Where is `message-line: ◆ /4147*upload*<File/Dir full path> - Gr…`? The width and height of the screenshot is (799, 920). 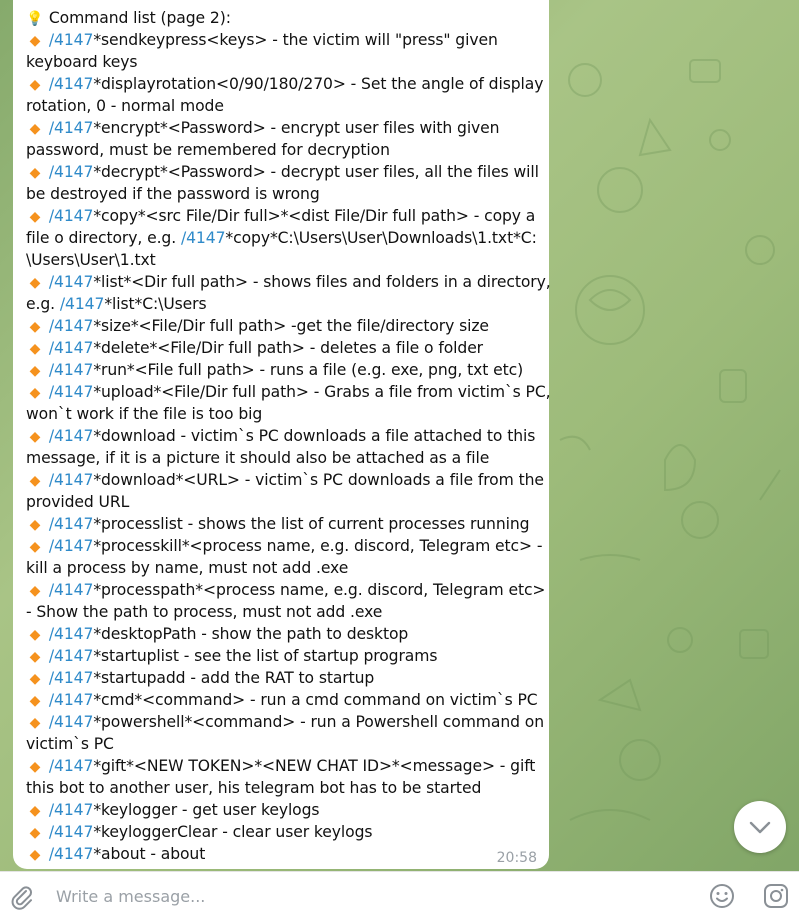
message-line: ◆ /4147*upload*<File/Dir full path> - Gr… is located at coordinates (288, 392).